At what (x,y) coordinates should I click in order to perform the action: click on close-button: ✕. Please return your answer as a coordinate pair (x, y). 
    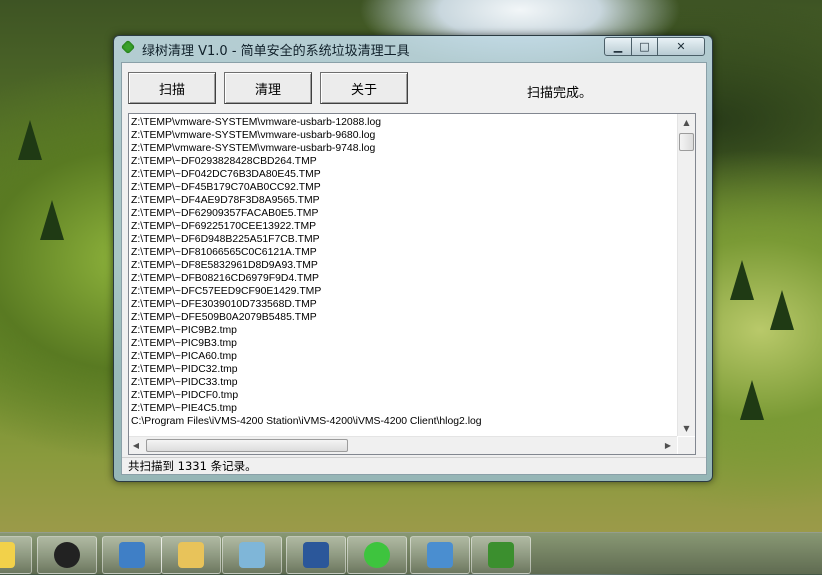
    Looking at the image, I should click on (681, 46).